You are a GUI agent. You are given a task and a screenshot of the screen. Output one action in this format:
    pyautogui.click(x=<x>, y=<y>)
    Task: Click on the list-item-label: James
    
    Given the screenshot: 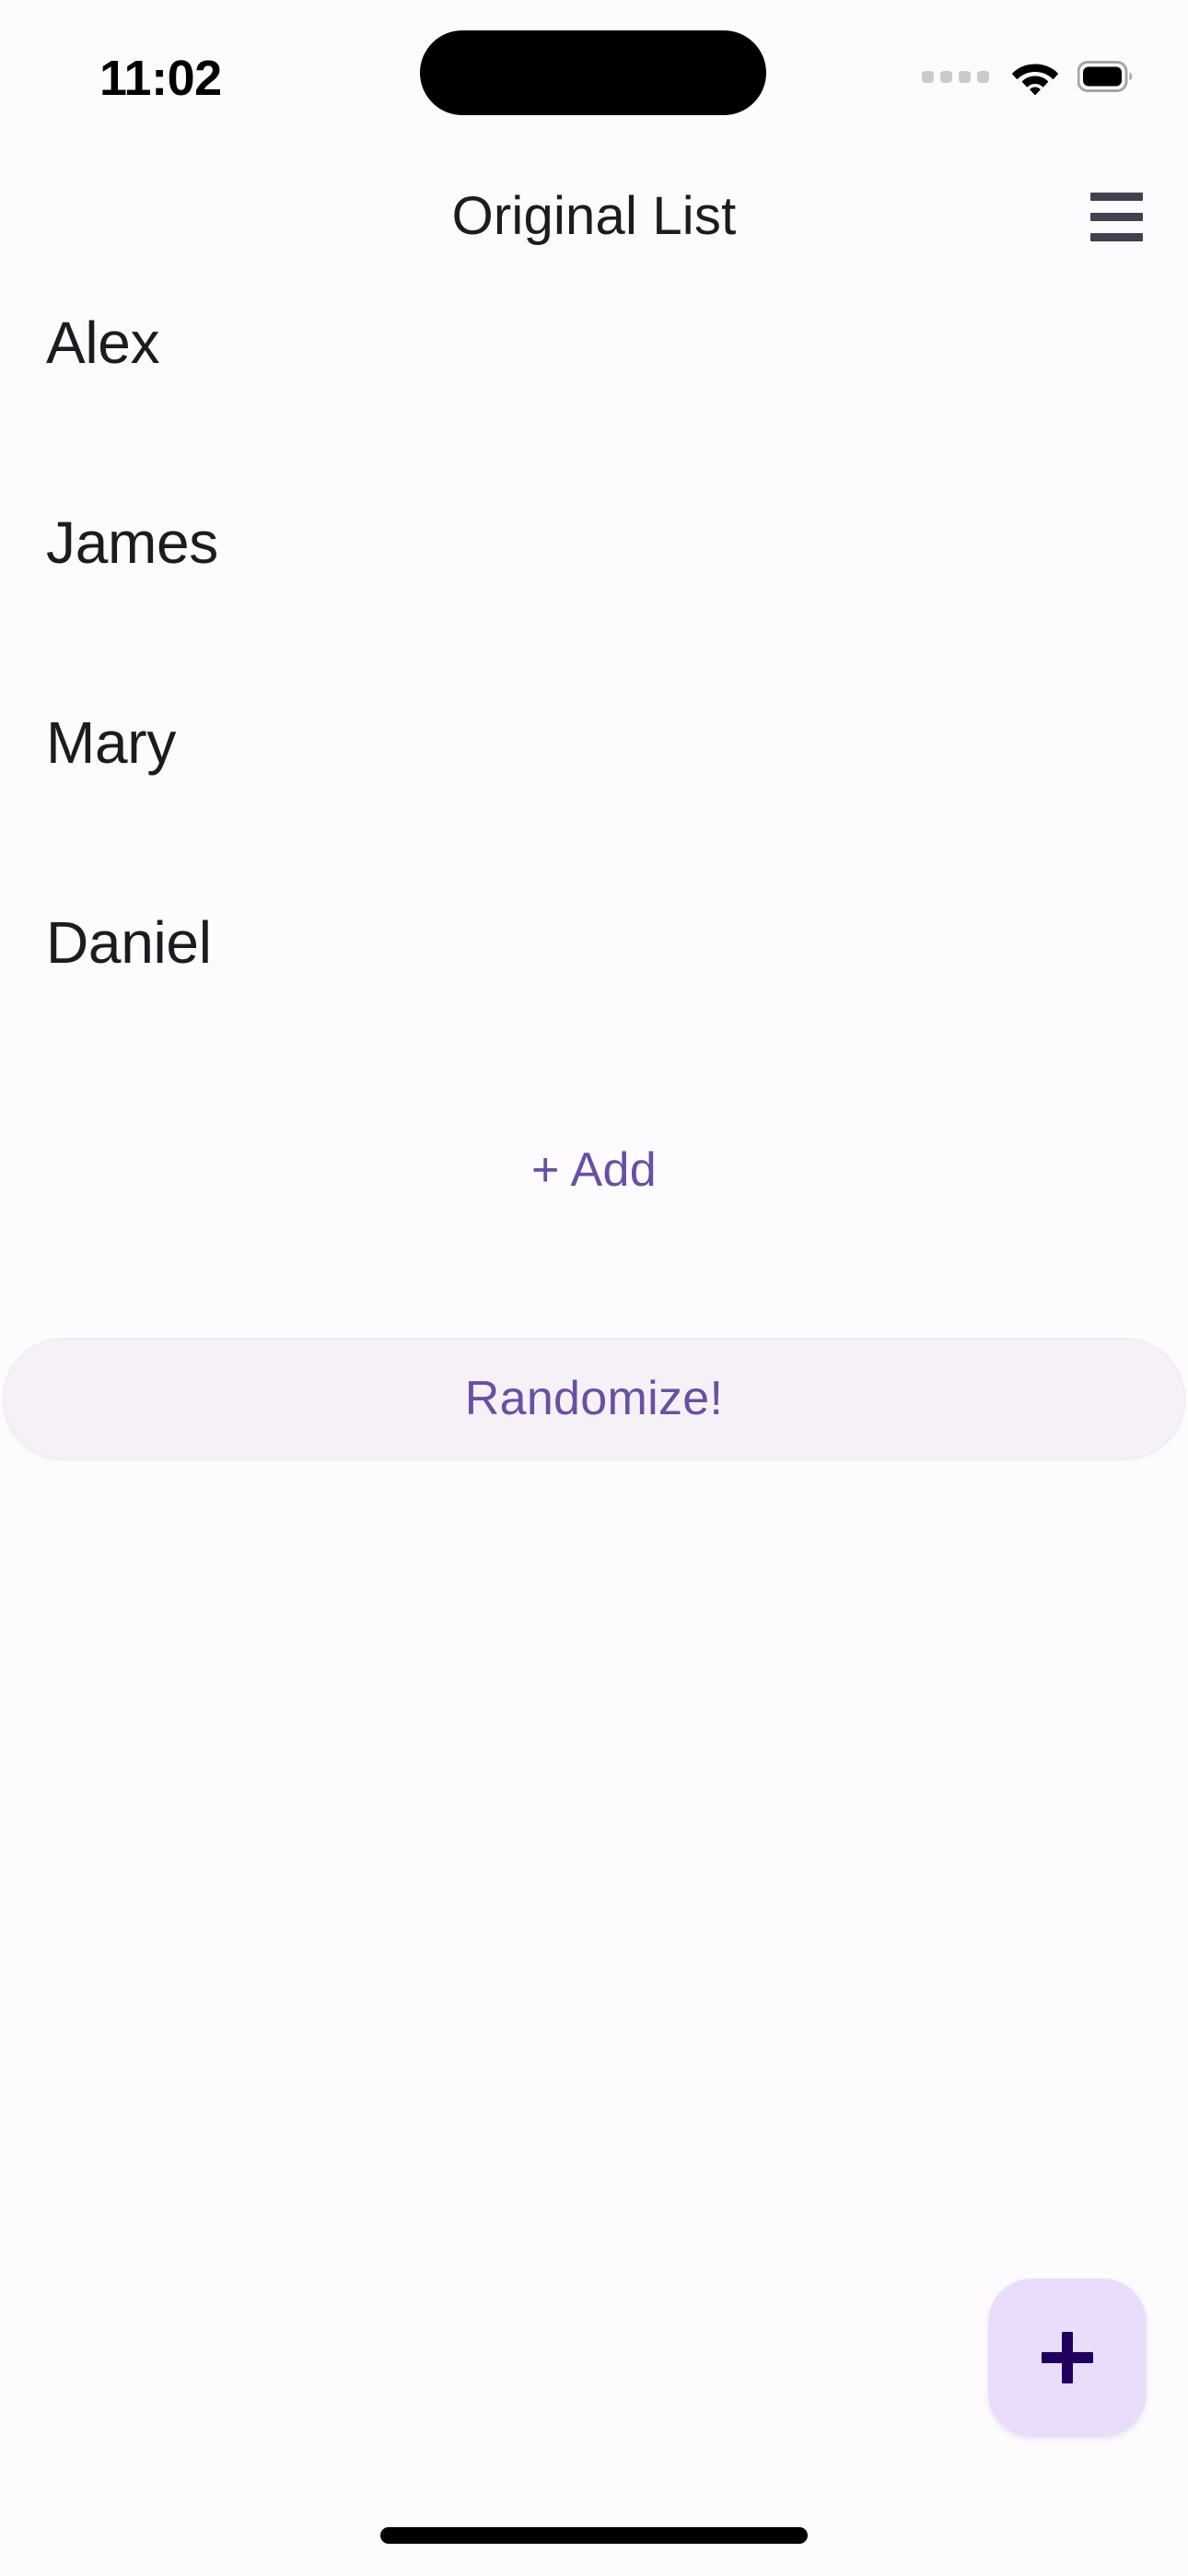 What is the action you would take?
    pyautogui.click(x=132, y=542)
    